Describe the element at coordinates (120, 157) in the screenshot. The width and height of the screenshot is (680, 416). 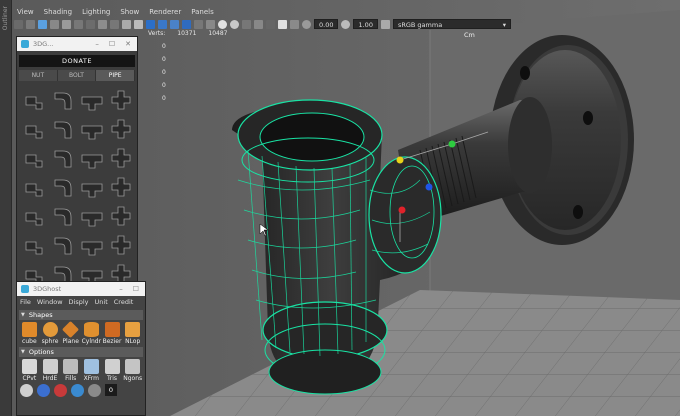
I see `pipe-reducer-button` at that location.